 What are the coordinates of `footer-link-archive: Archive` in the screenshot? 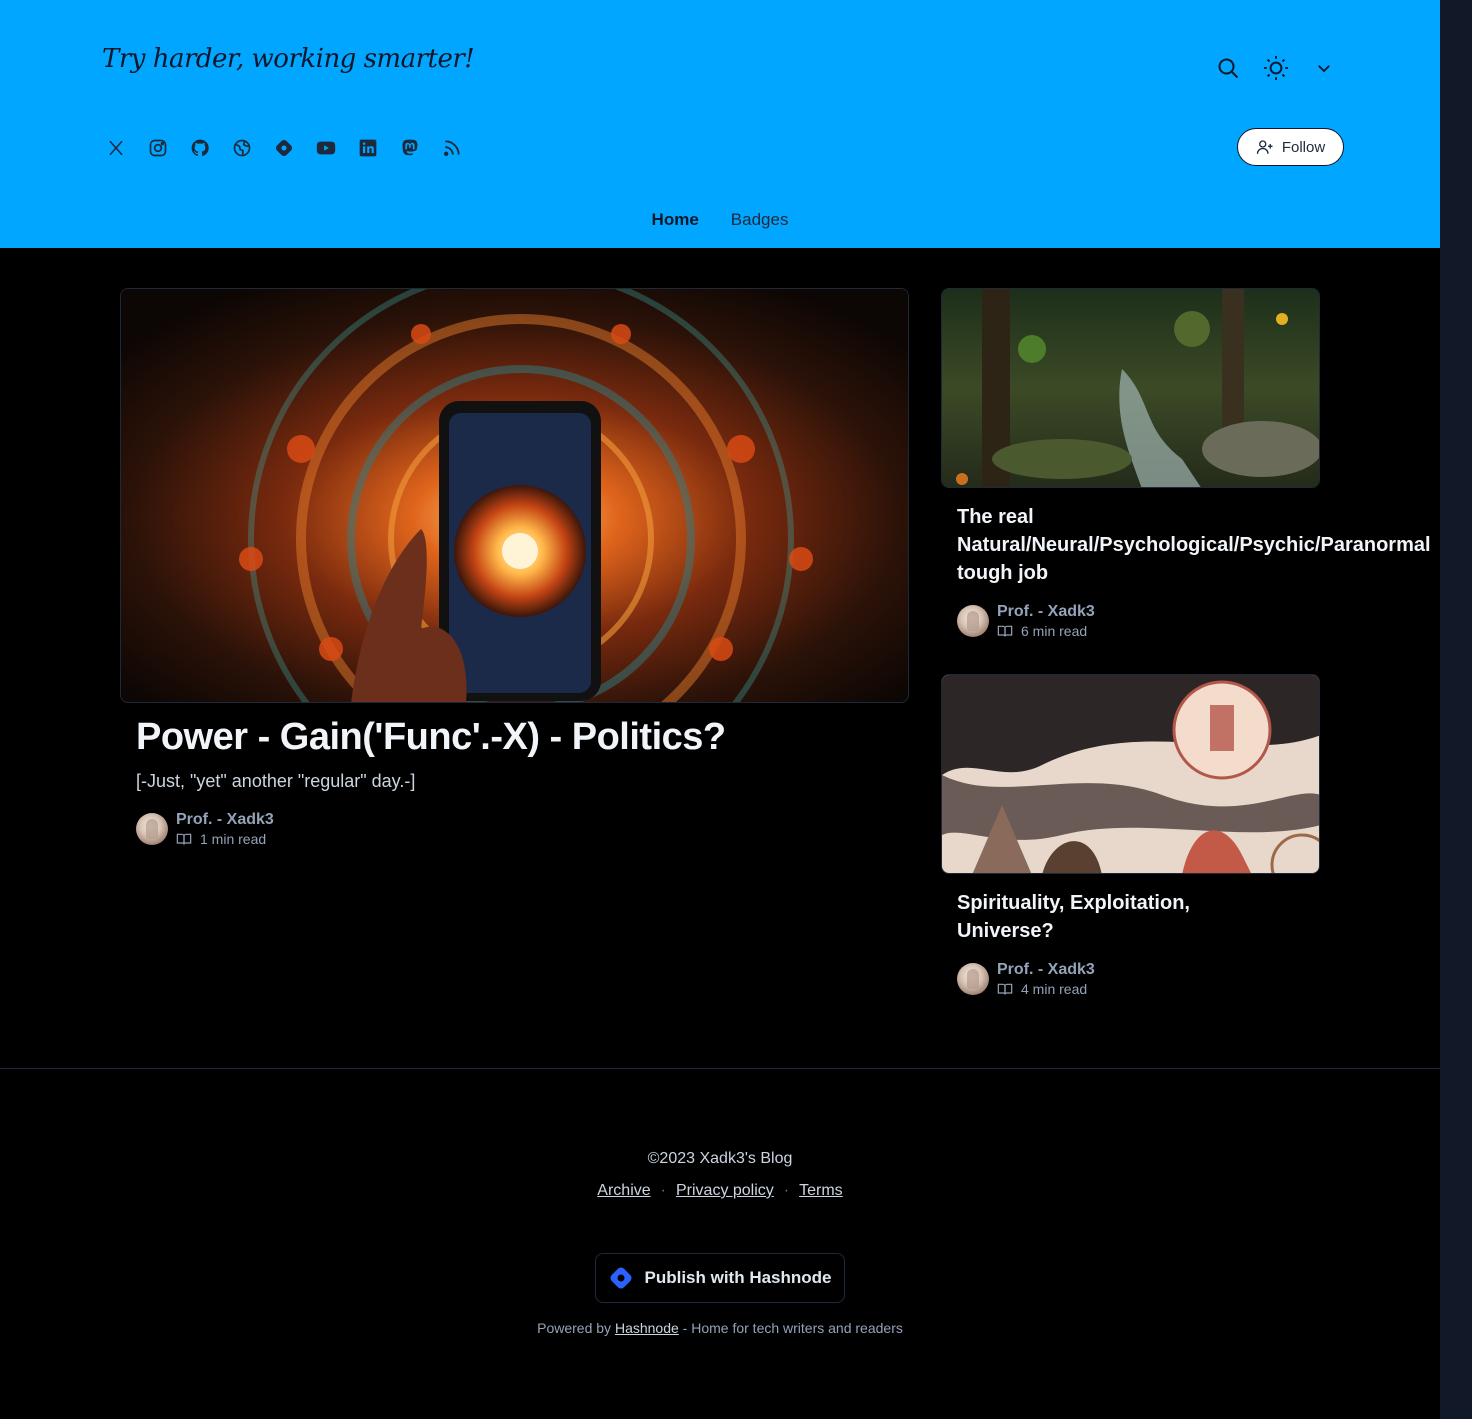 It's located at (623, 1191).